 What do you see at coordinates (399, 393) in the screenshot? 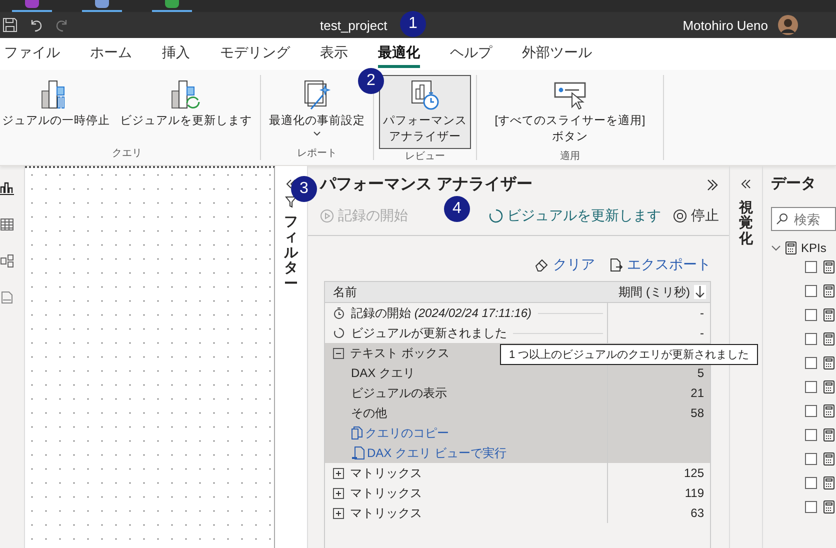
I see `metric-name: ビジュアルの表示` at bounding box center [399, 393].